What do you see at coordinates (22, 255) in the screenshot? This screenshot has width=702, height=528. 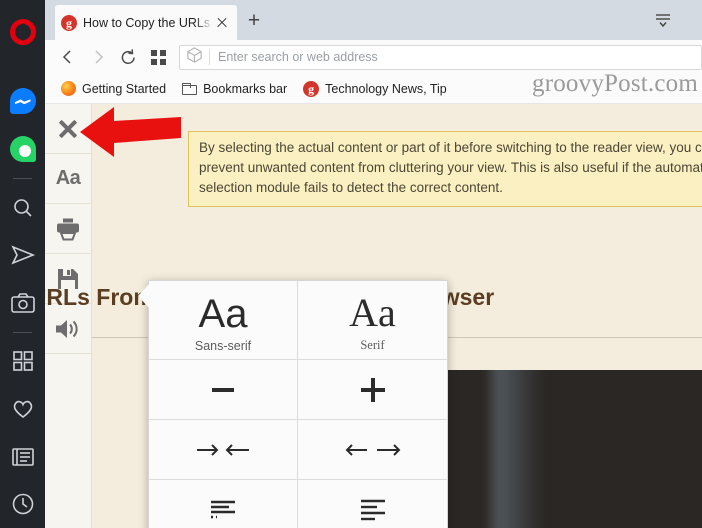 I see `send-icon` at bounding box center [22, 255].